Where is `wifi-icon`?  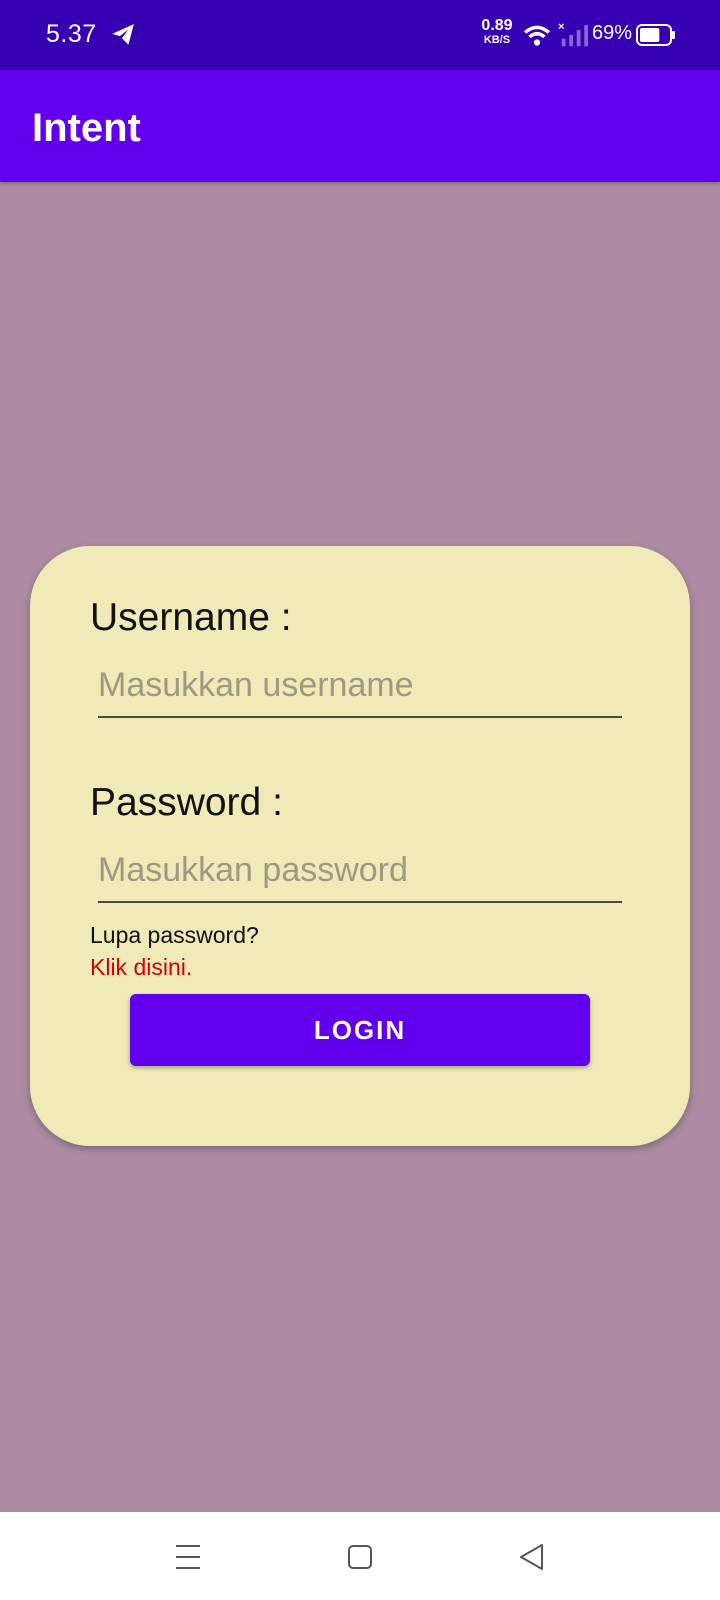
wifi-icon is located at coordinates (537, 35).